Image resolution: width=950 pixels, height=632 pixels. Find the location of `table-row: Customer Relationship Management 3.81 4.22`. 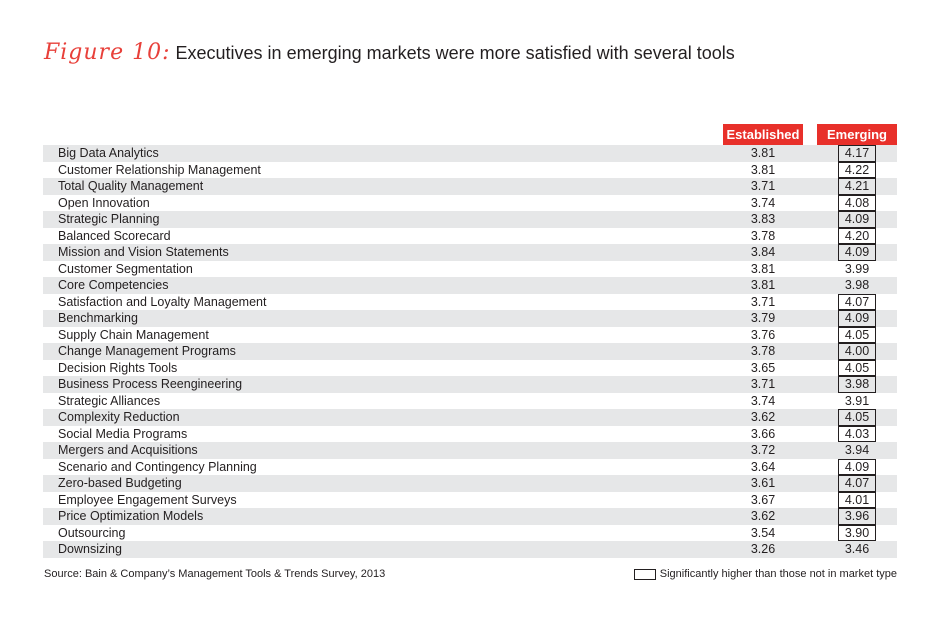

table-row: Customer Relationship Management 3.81 4.22 is located at coordinates (470, 169).